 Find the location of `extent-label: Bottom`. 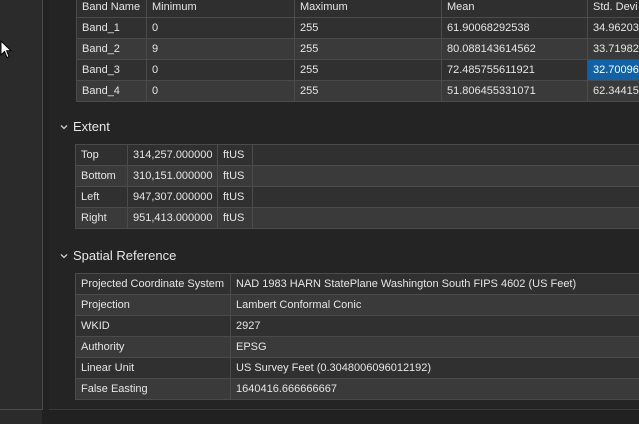

extent-label: Bottom is located at coordinates (101, 176).